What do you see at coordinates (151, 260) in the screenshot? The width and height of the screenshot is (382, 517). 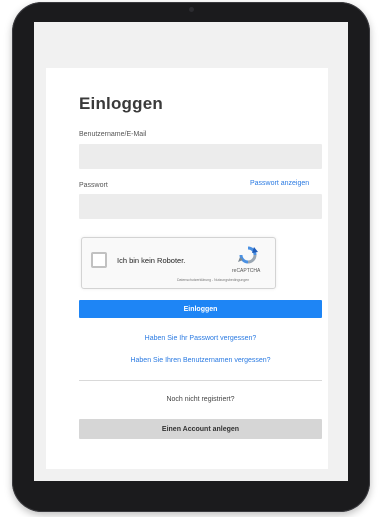 I see `recaptcha-checkbox-label: Ich bin kein Roboter.` at bounding box center [151, 260].